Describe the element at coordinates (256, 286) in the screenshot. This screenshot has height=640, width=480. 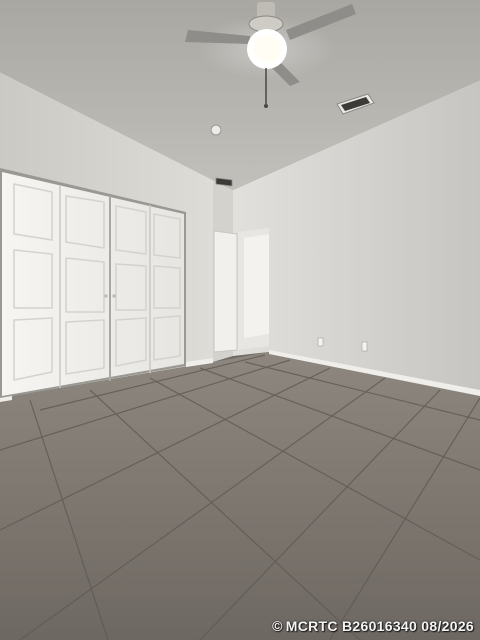
I see `hallway-wall` at that location.